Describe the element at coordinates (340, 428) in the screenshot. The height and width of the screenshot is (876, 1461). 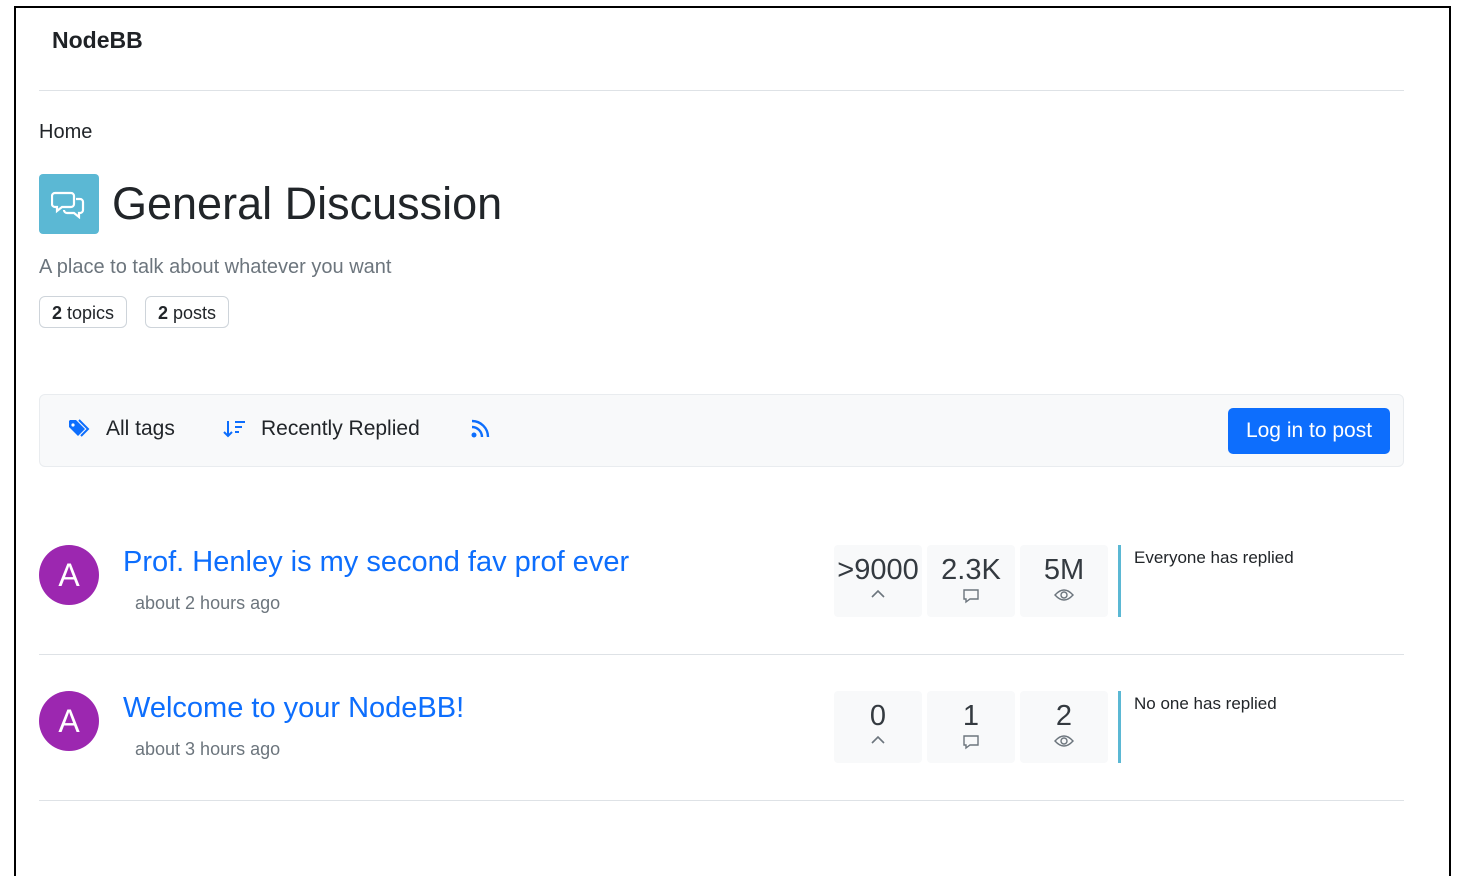
I see `sort-label: Recently Replied` at that location.